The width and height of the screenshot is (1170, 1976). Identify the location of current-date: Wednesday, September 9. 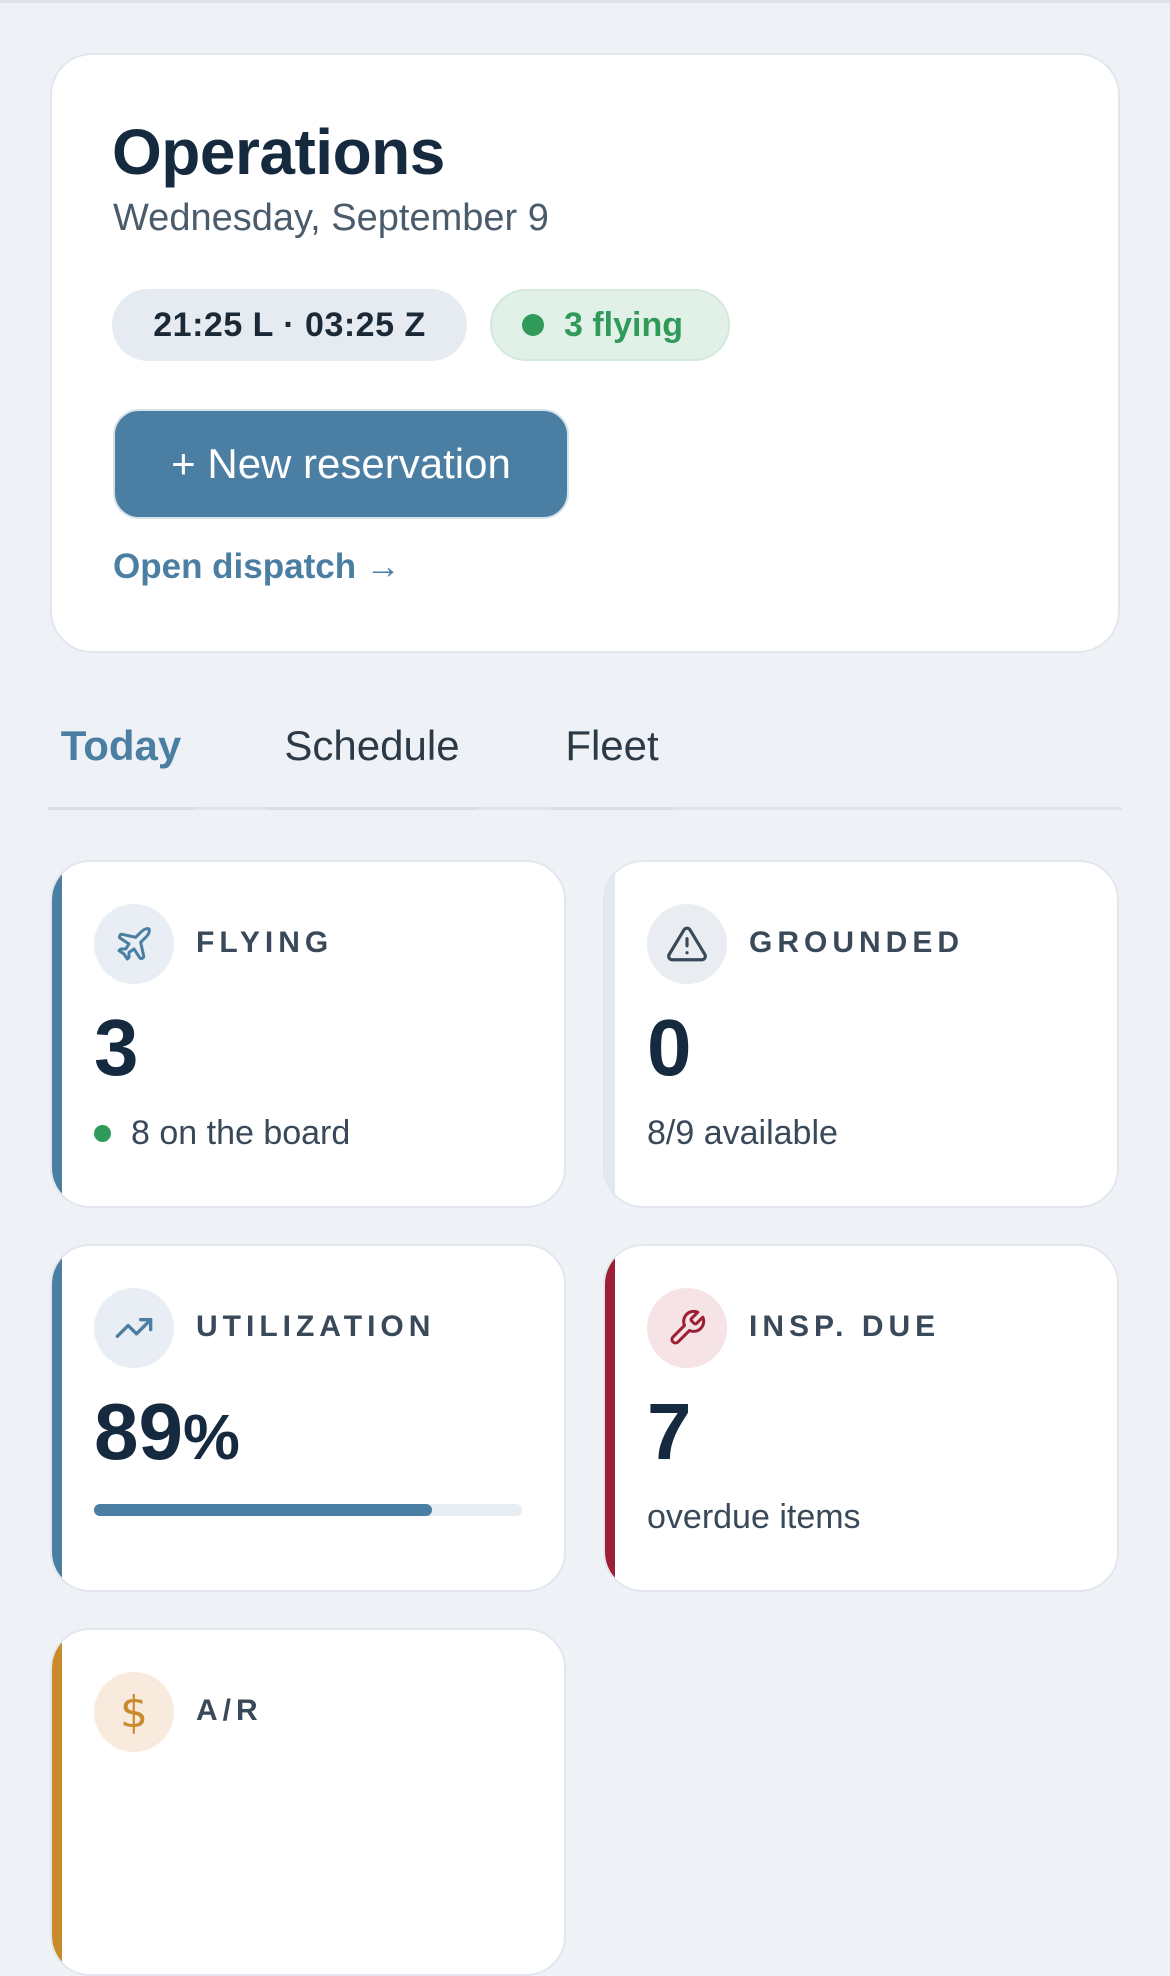
(331, 218).